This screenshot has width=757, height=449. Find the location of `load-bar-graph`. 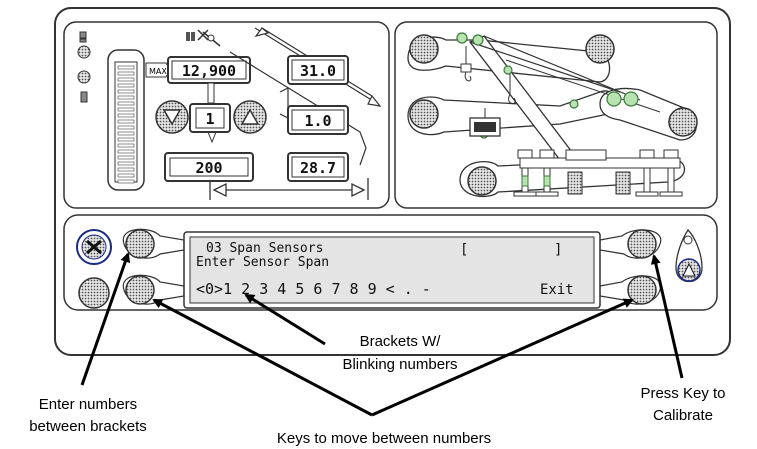

load-bar-graph is located at coordinates (126, 120).